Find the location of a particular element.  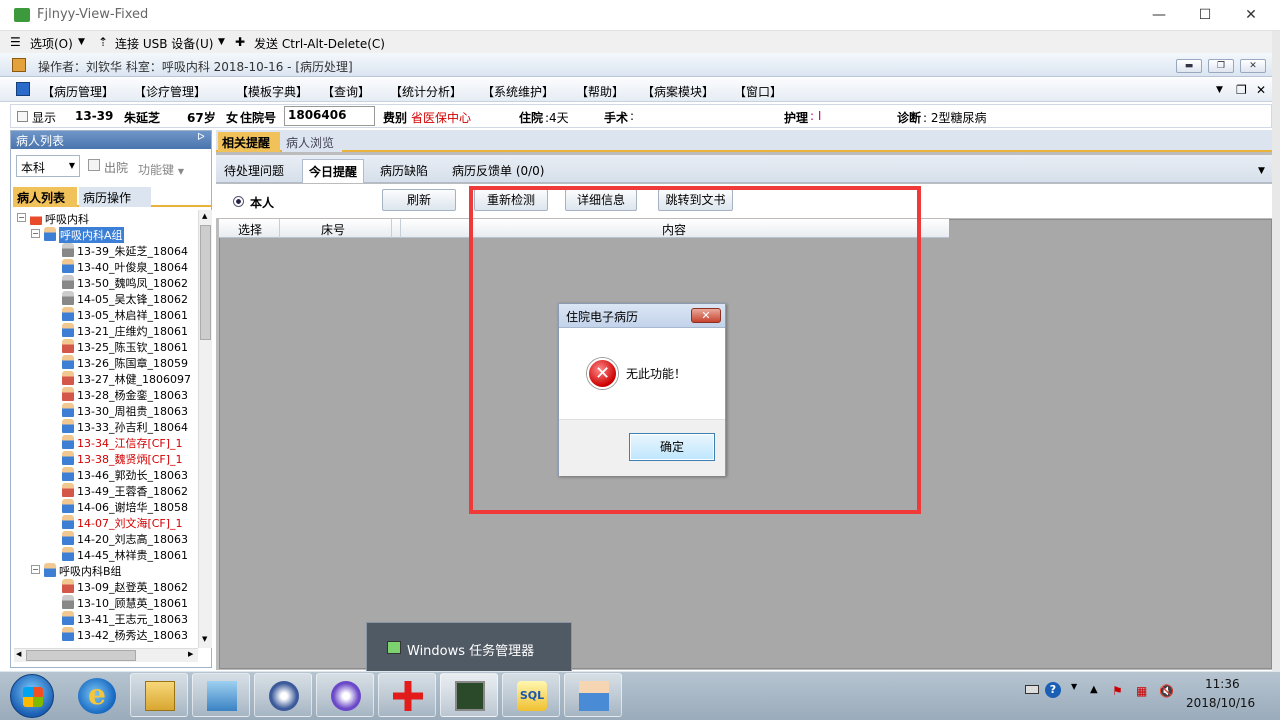

mdi-restore-icon: ❐ is located at coordinates (1241, 90).